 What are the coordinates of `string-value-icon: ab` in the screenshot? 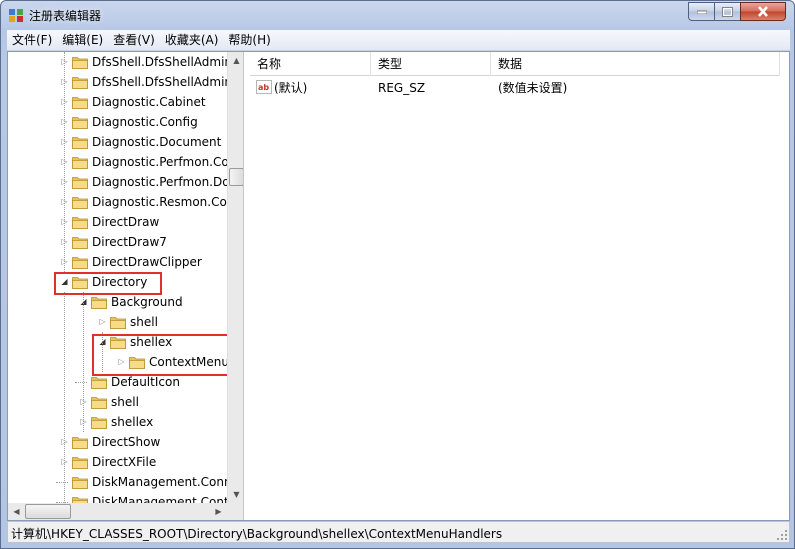 It's located at (264, 87).